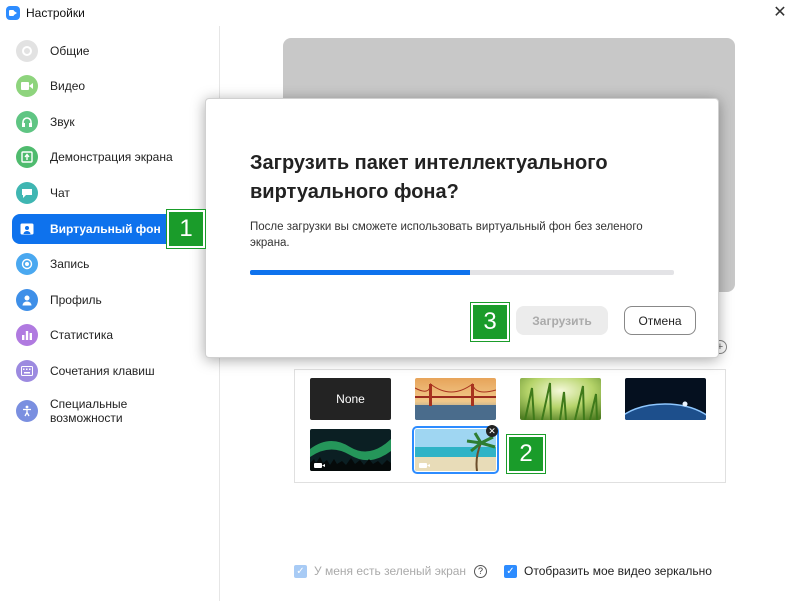  Describe the element at coordinates (27, 411) in the screenshot. I see `accessibility-icon` at that location.